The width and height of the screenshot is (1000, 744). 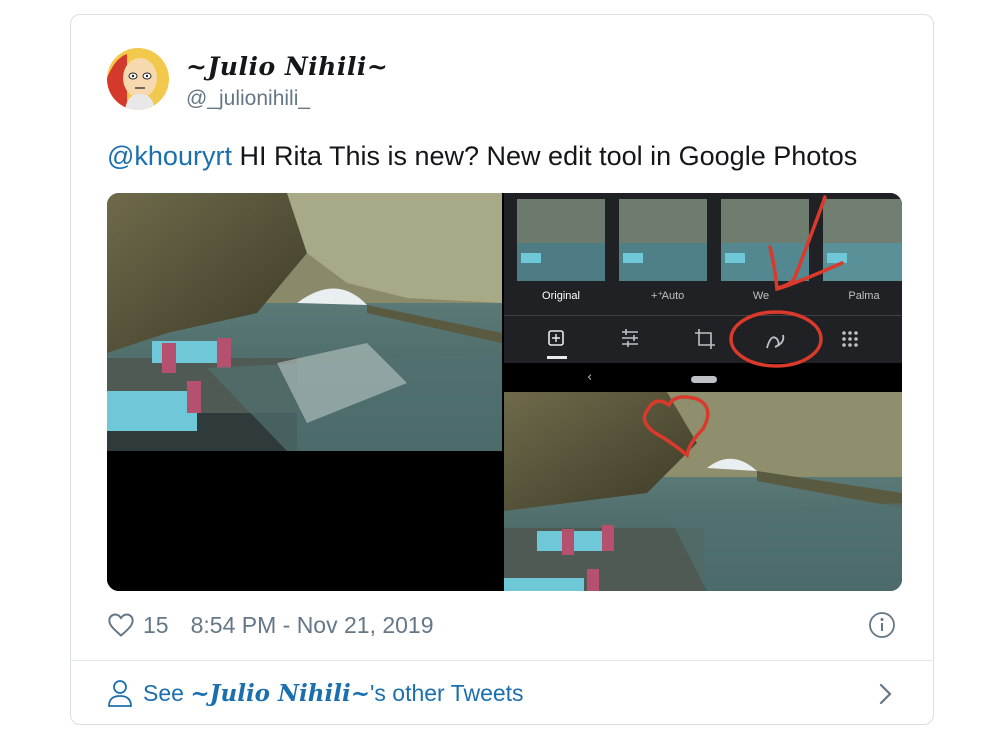 I want to click on avatar, so click(x=138, y=79).